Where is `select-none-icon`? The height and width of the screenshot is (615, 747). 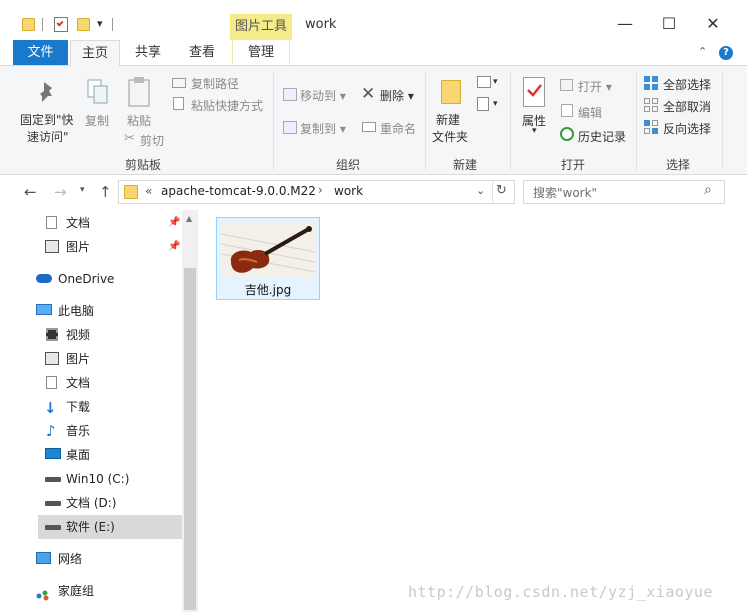 select-none-icon is located at coordinates (651, 105).